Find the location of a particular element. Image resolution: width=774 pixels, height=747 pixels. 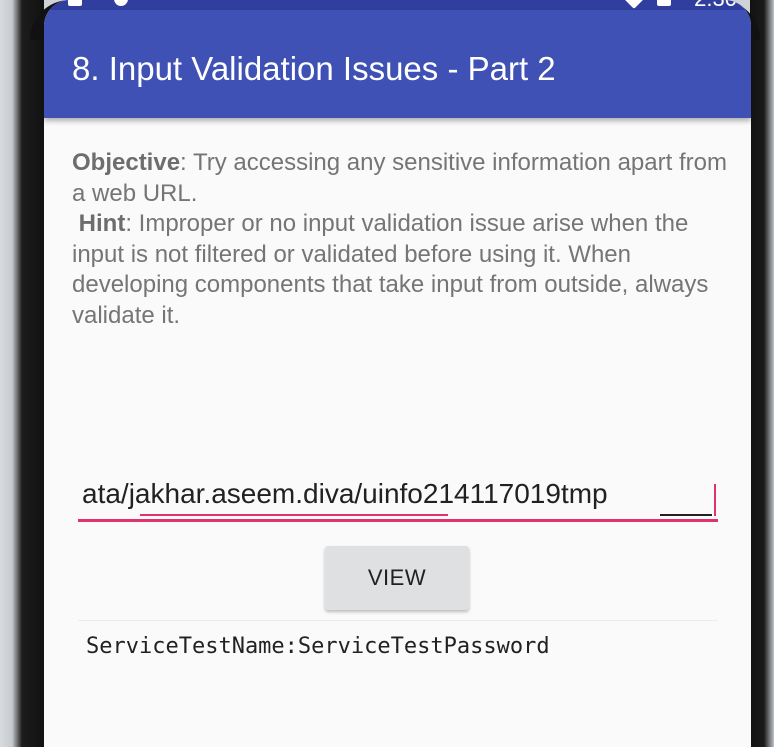

url-input-field: ata/jakhar.aseem.diva/uinfo214117019tmp is located at coordinates (398, 500).